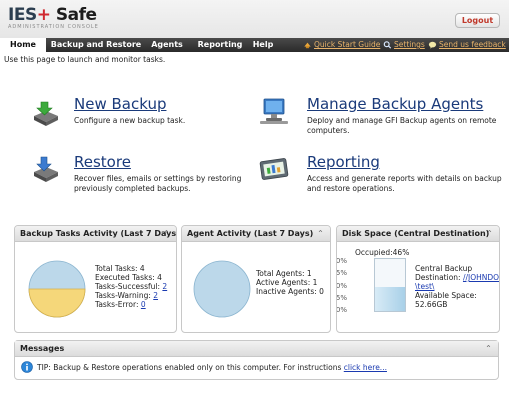 The height and width of the screenshot is (403, 509). I want to click on manage-agents-icon, so click(274, 111).